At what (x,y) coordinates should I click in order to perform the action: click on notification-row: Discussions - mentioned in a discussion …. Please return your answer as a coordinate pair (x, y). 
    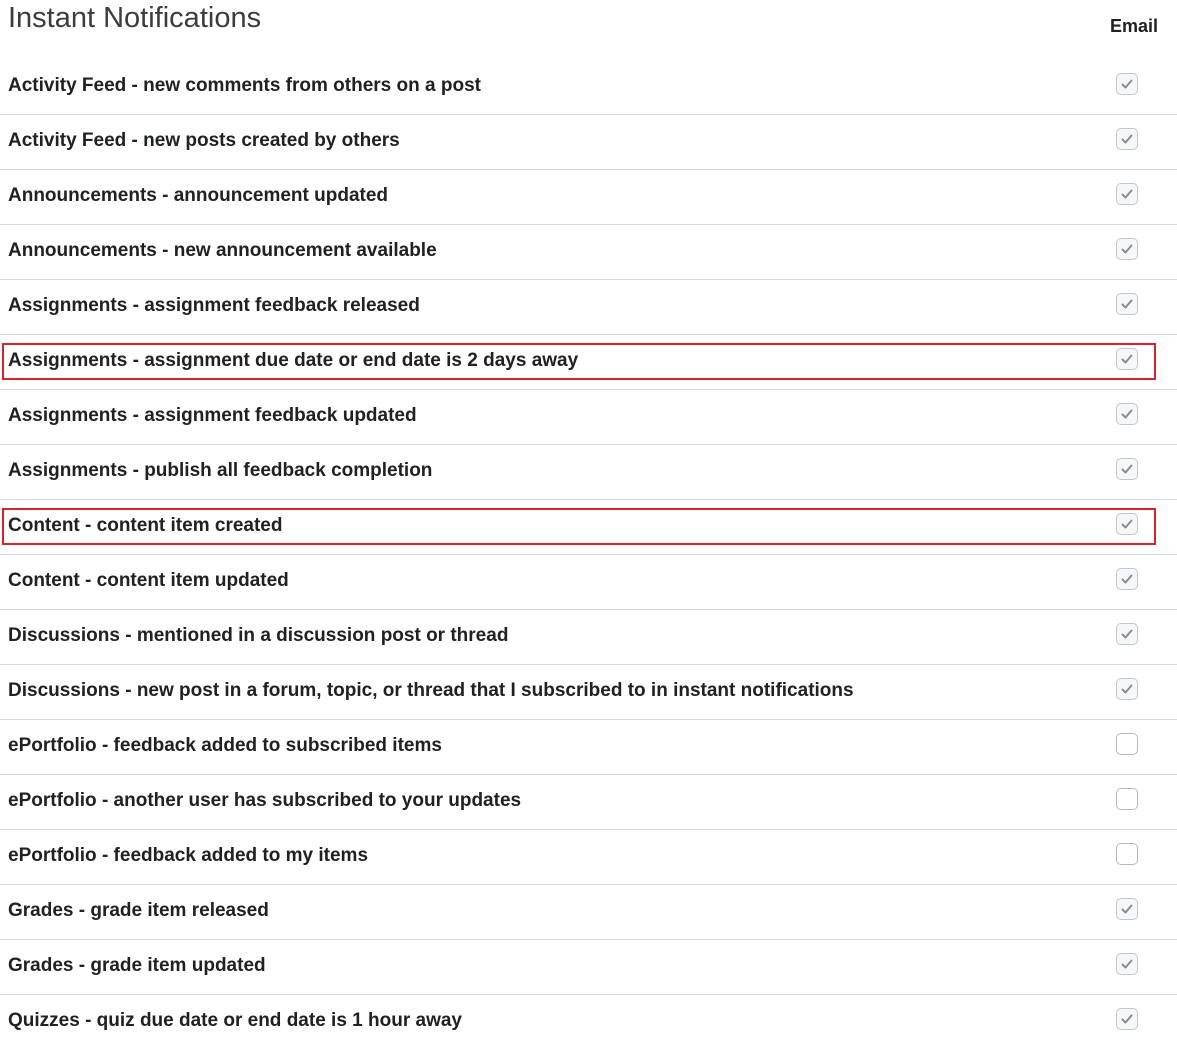
    Looking at the image, I should click on (588, 637).